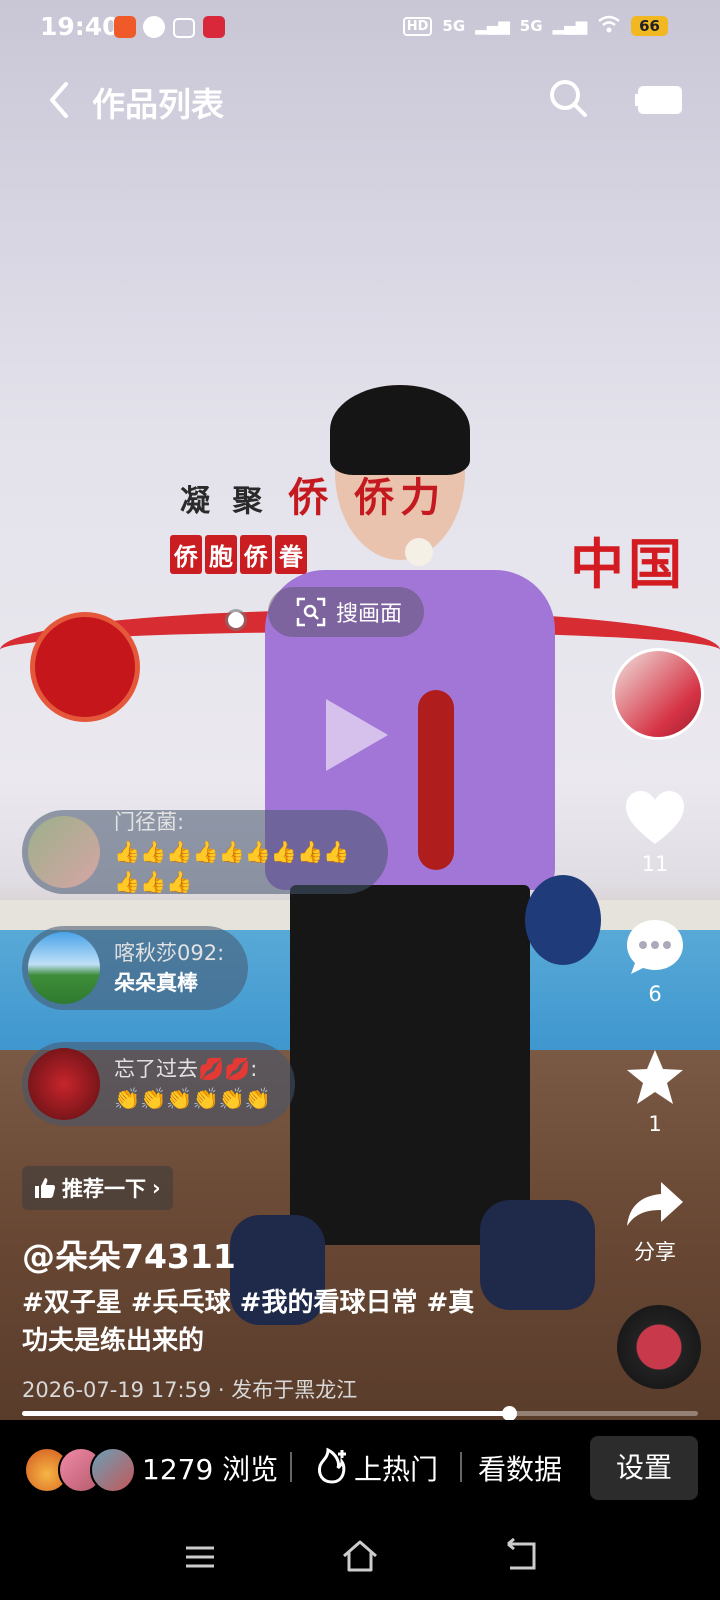  I want to click on commenter-name: 喀秋莎092:, so click(169, 953).